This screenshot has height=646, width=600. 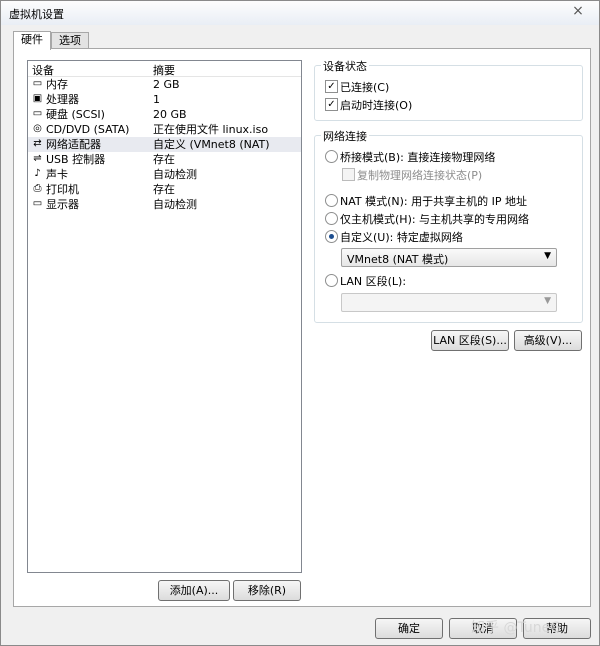 I want to click on device-row-1: ▣ 处理器 1, so click(x=164, y=99).